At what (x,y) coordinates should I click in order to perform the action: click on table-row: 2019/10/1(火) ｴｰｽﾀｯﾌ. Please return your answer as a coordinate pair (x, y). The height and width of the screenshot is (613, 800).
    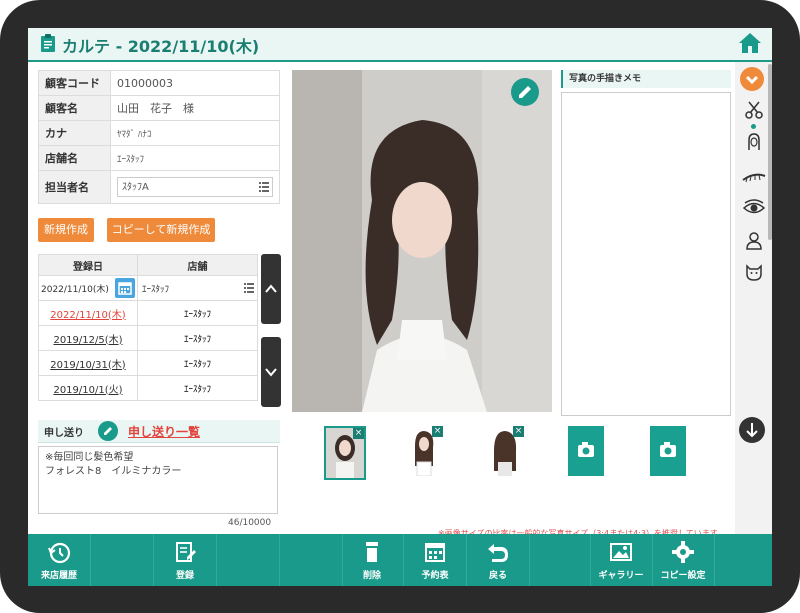
    Looking at the image, I should click on (148, 388).